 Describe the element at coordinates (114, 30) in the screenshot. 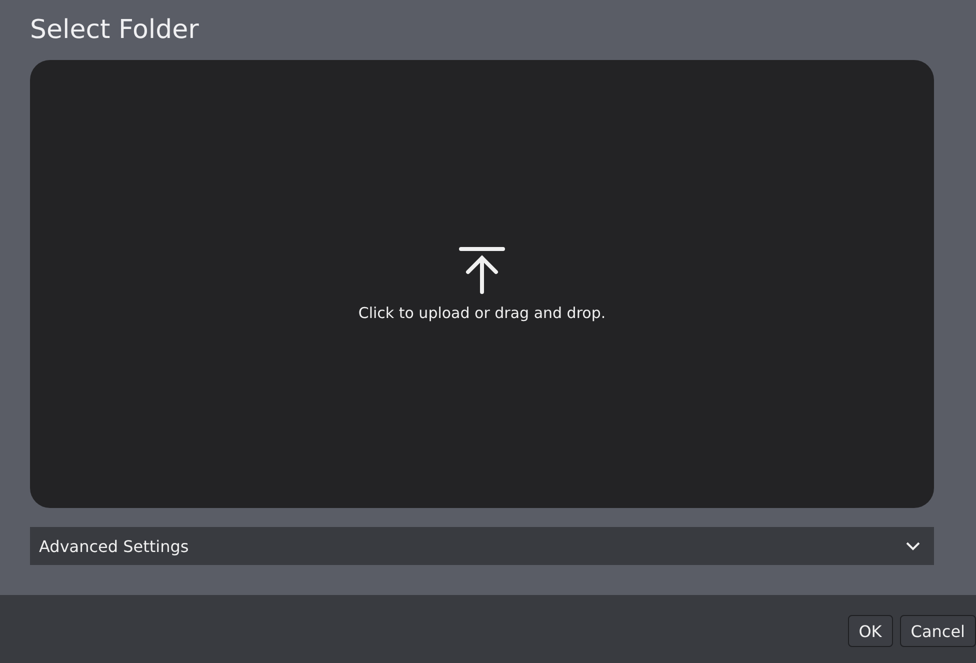

I see `dialog-title: Select Folder` at that location.